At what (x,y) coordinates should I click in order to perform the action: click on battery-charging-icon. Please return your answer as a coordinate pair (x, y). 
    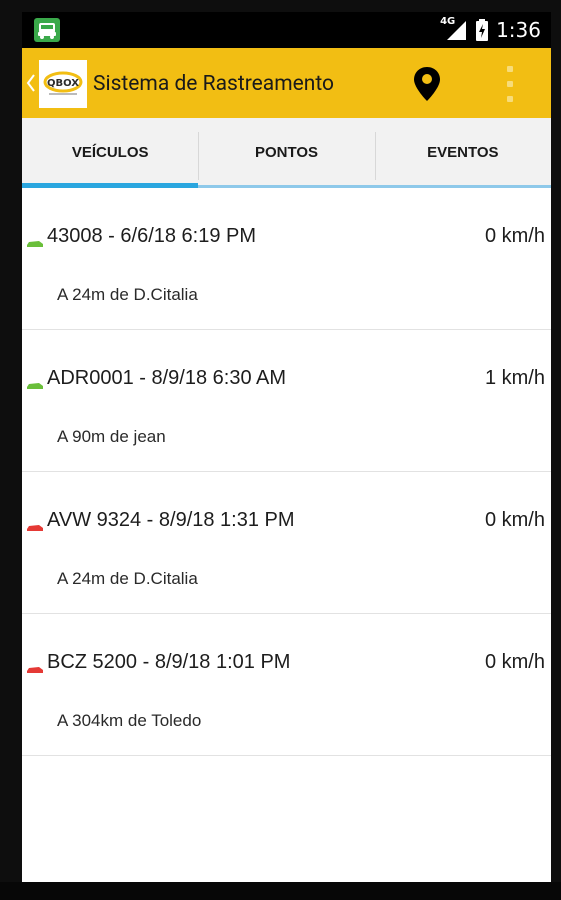
    Looking at the image, I should click on (482, 30).